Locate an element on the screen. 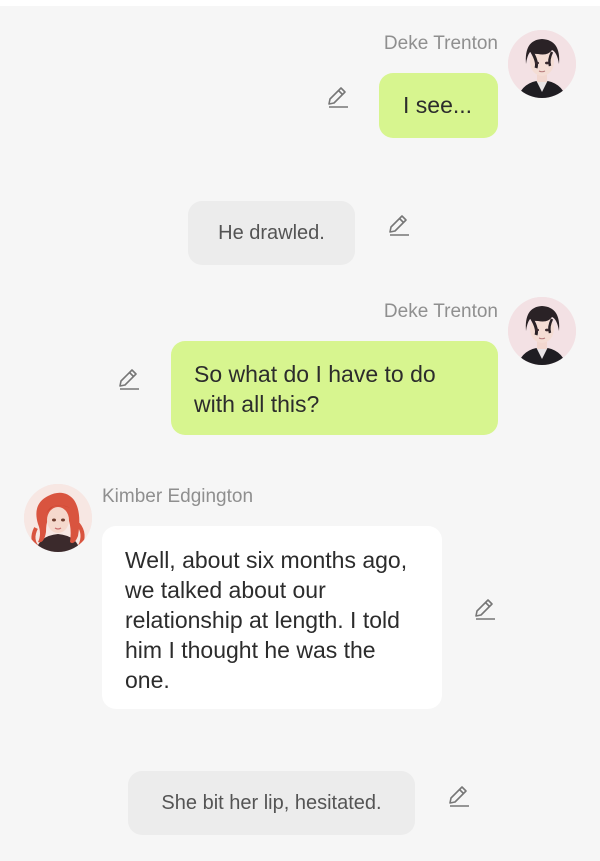 The width and height of the screenshot is (600, 861). edit-message-3-button is located at coordinates (128, 379).